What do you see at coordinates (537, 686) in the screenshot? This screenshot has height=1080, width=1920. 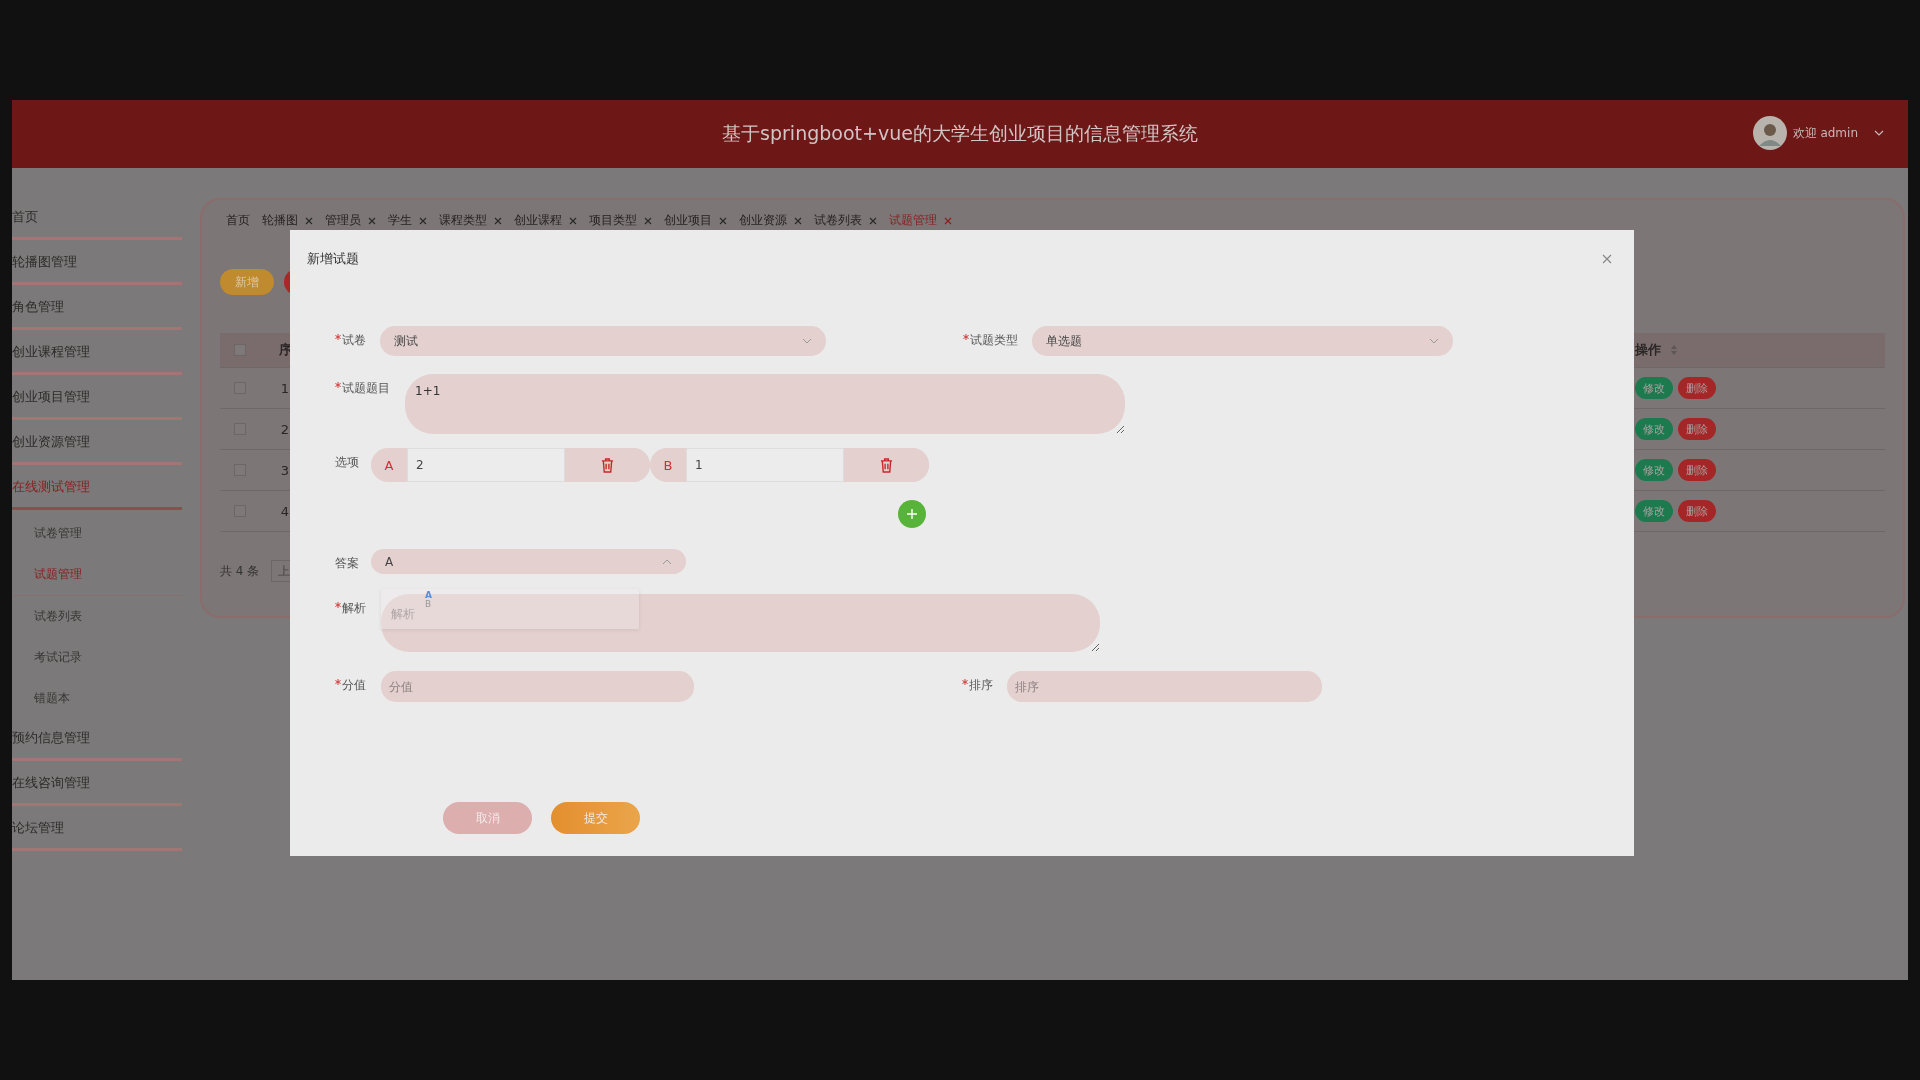 I see `score-input: 分值` at bounding box center [537, 686].